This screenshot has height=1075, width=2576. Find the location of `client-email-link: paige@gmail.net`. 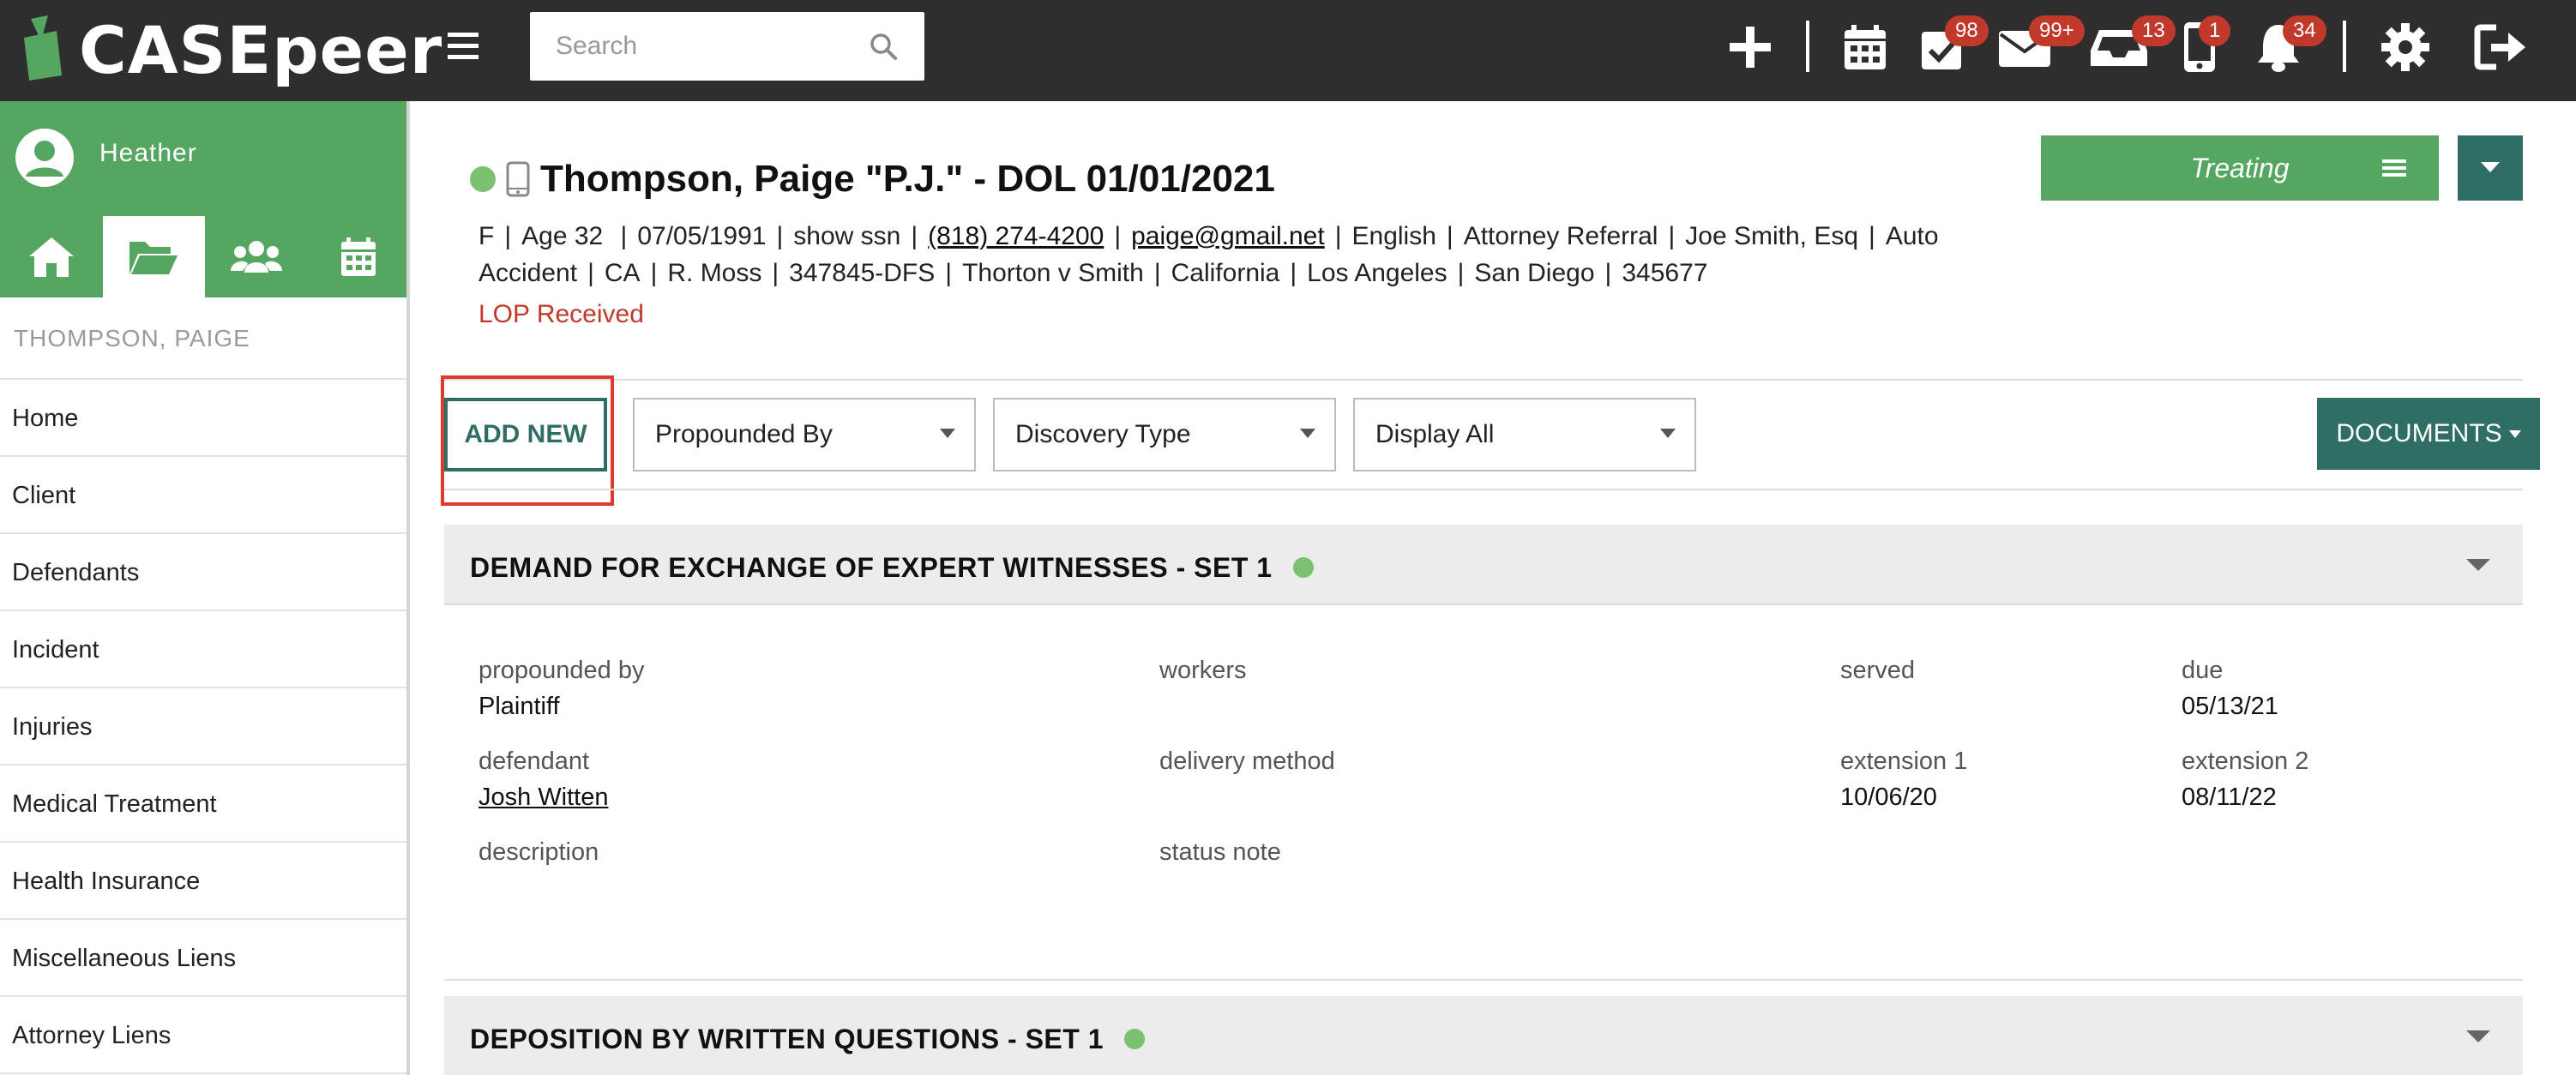

client-email-link: paige@gmail.net is located at coordinates (1228, 236).